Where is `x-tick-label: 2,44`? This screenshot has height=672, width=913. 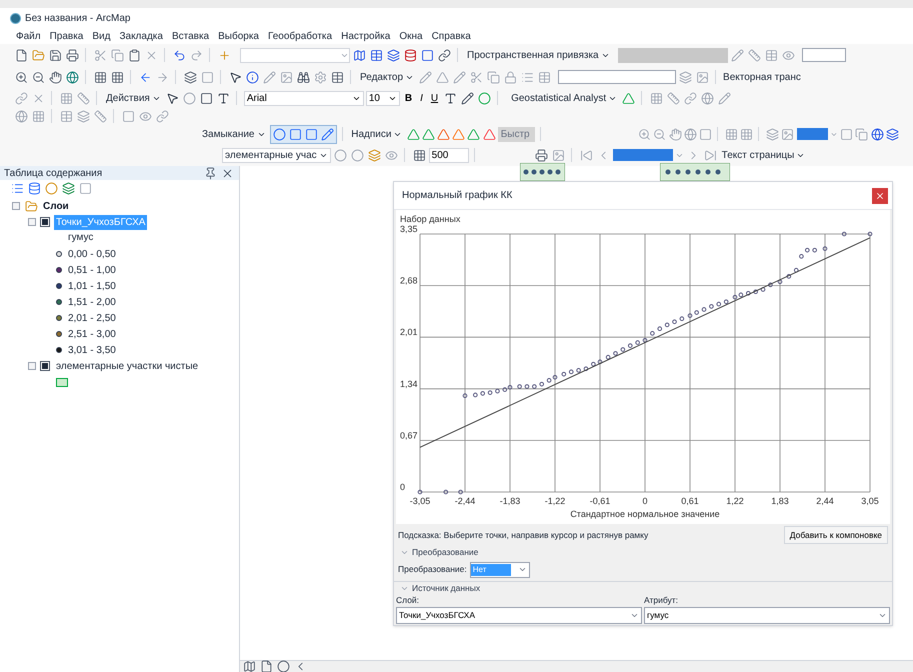 x-tick-label: 2,44 is located at coordinates (825, 501).